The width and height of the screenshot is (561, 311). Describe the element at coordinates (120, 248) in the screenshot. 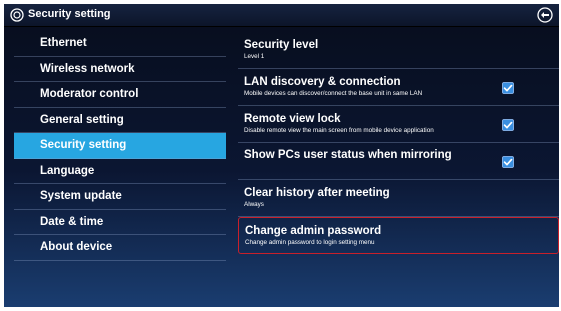

I see `sidebar-item-about-device: About device` at that location.